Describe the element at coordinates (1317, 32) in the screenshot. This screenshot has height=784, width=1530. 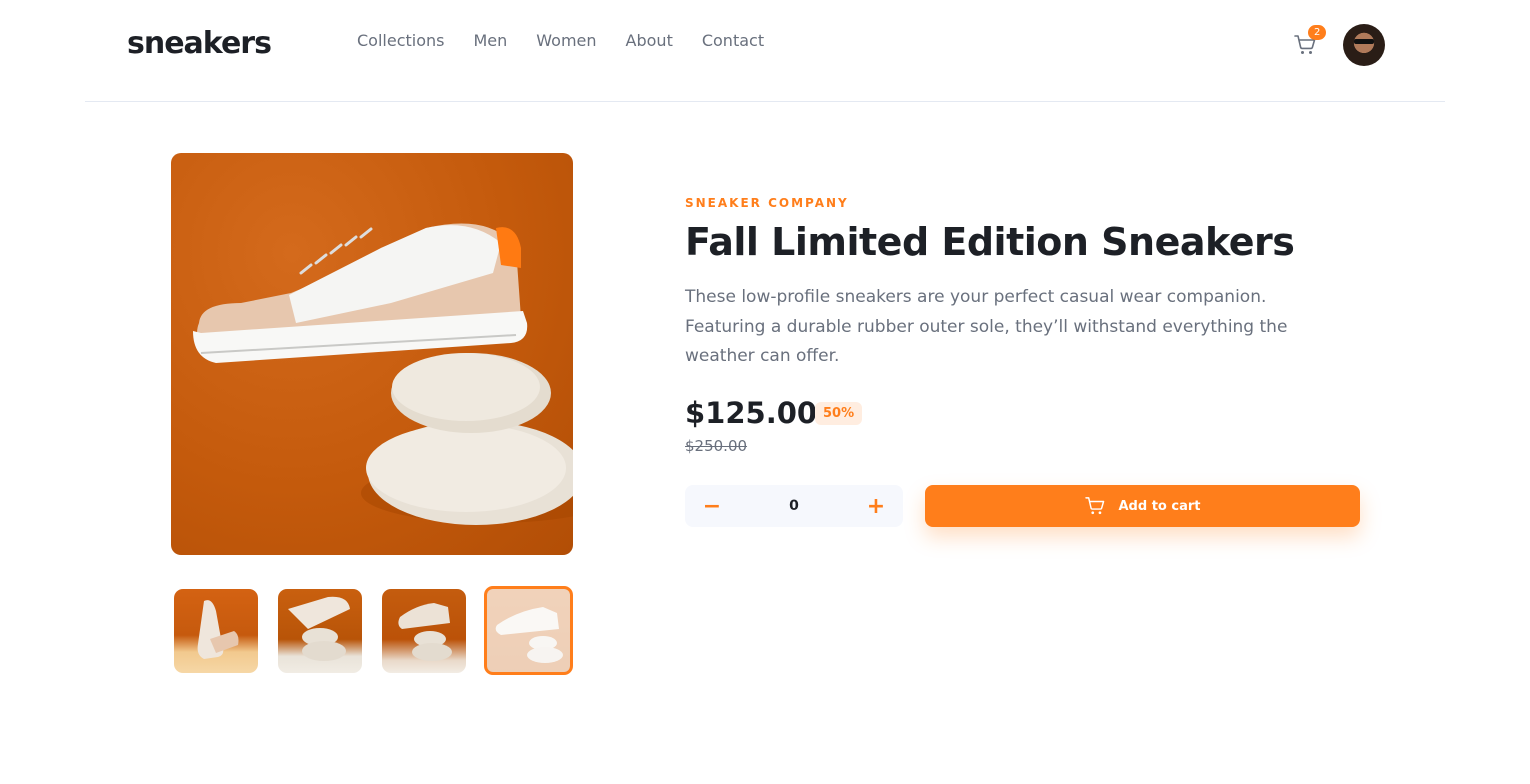
I see `cart-count-badge: 2` at that location.